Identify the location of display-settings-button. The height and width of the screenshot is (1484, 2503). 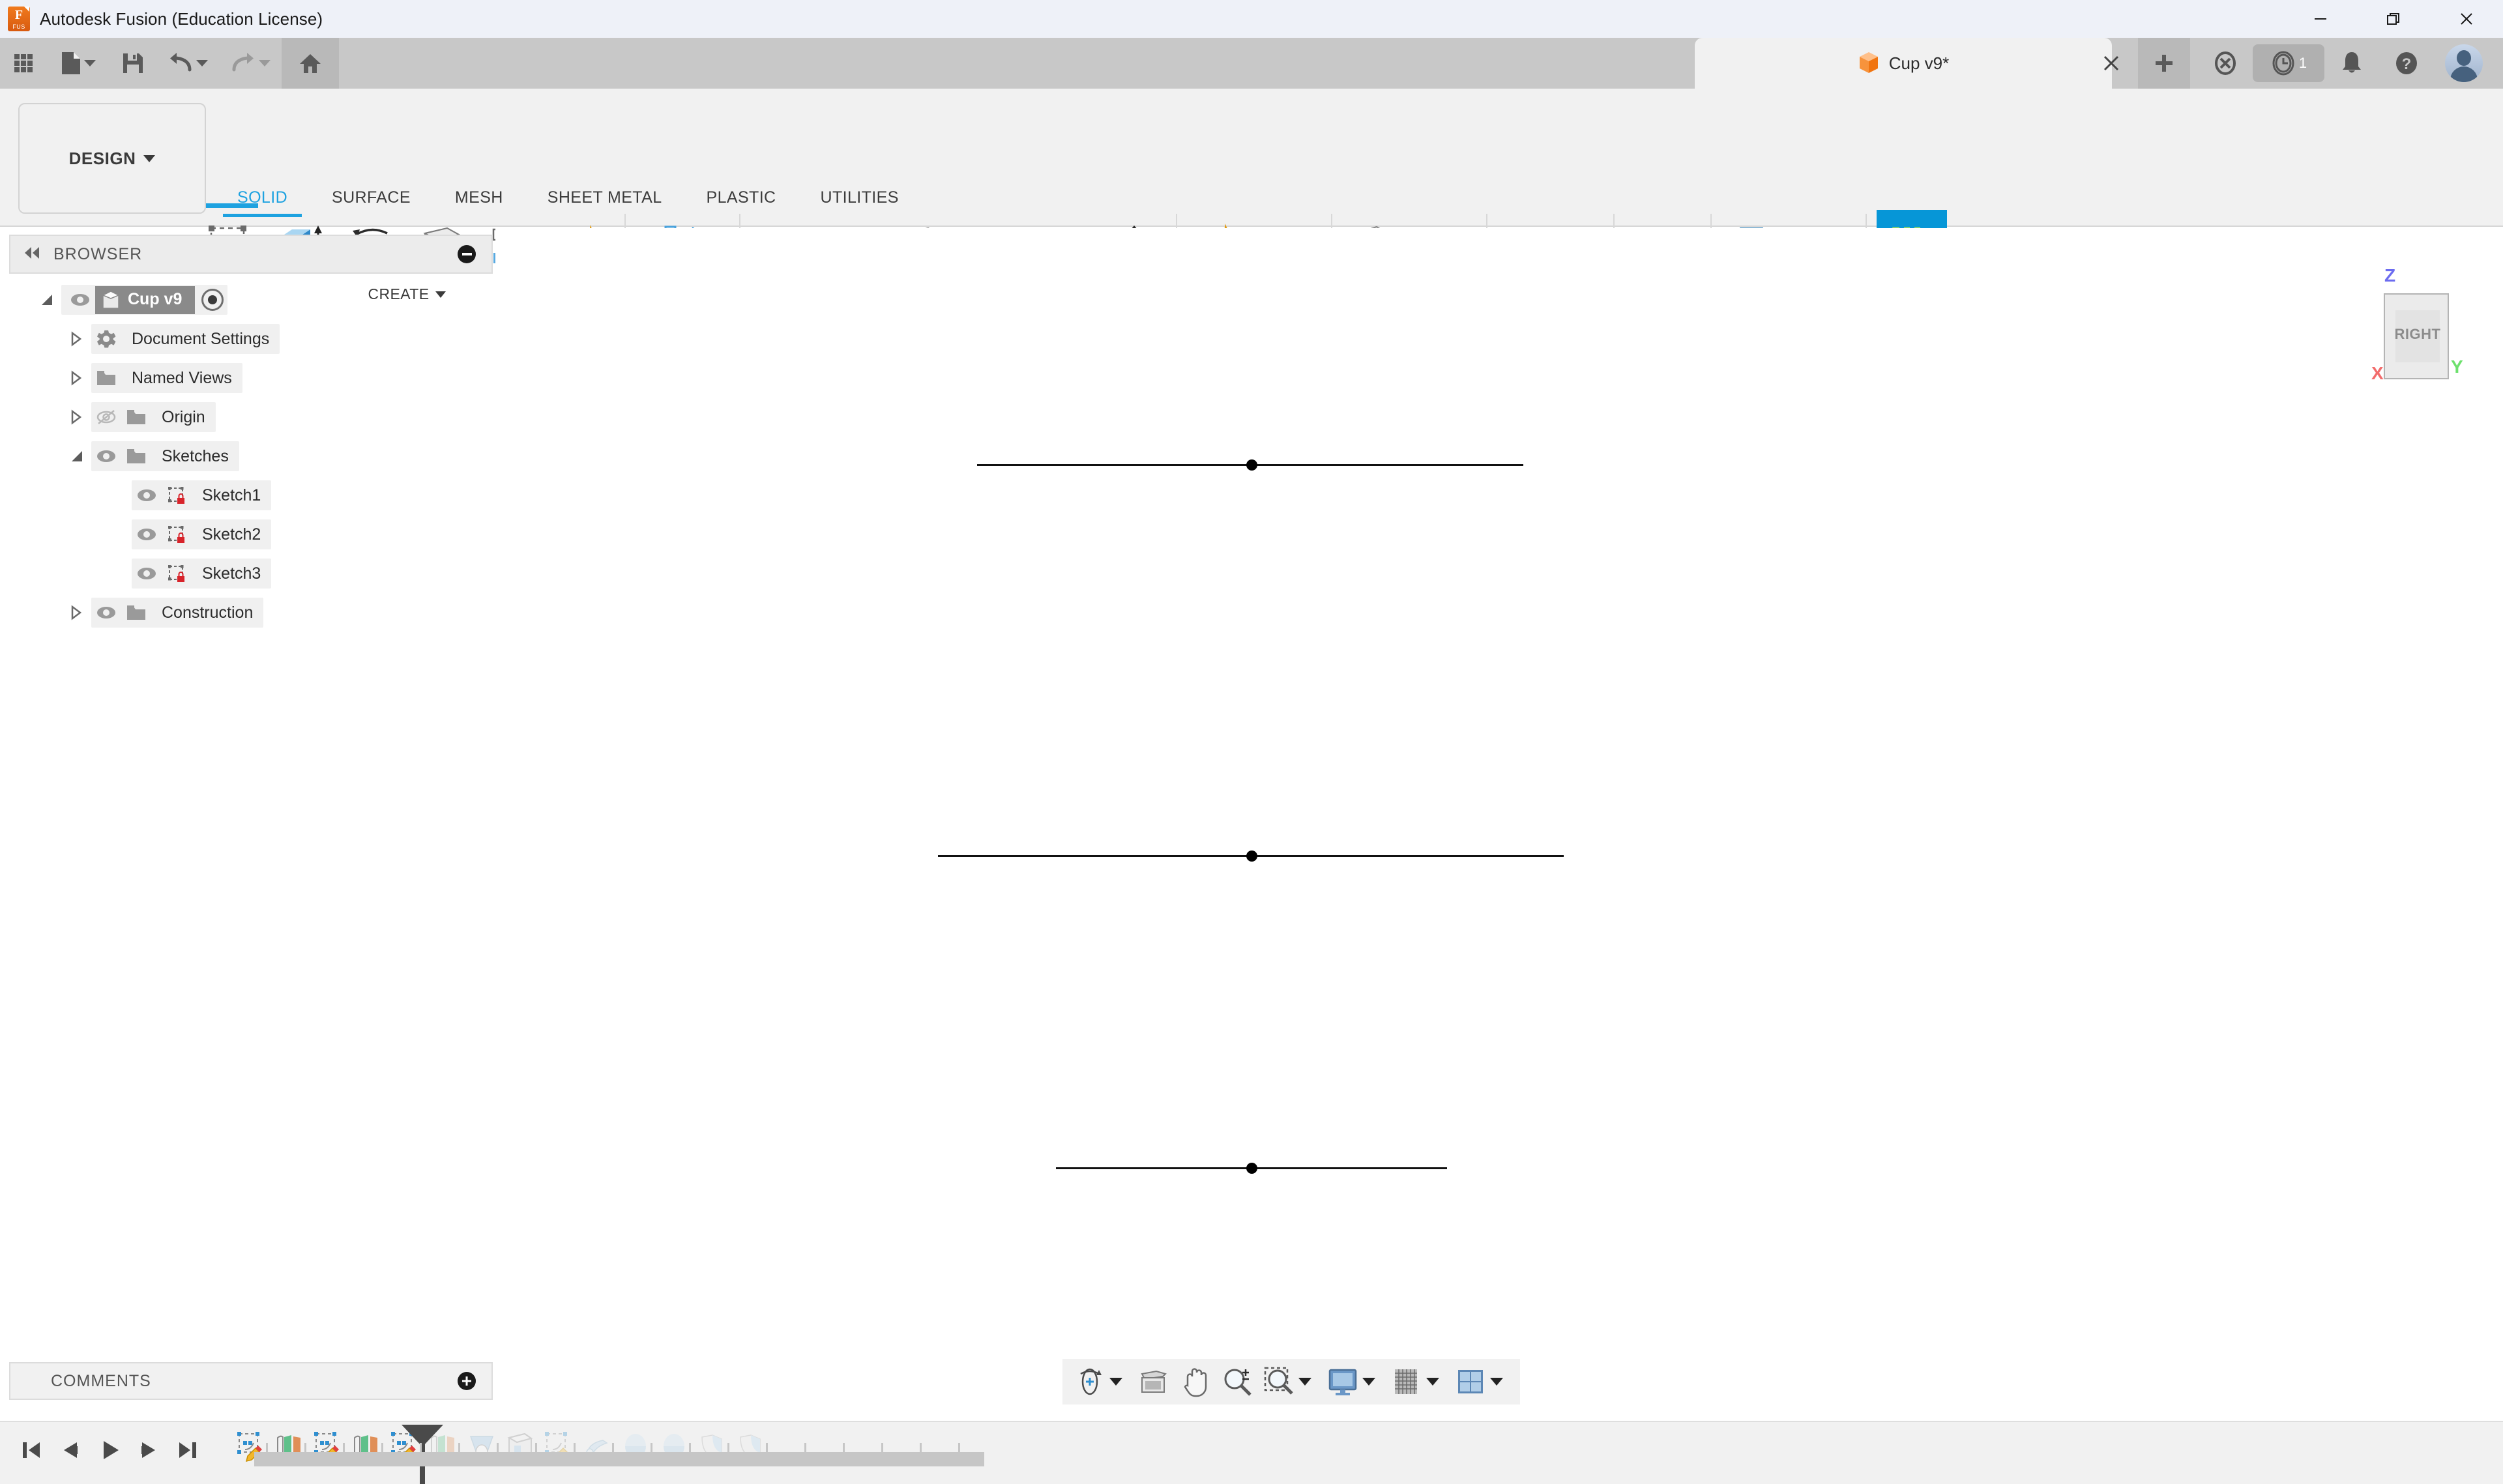
(1354, 1382).